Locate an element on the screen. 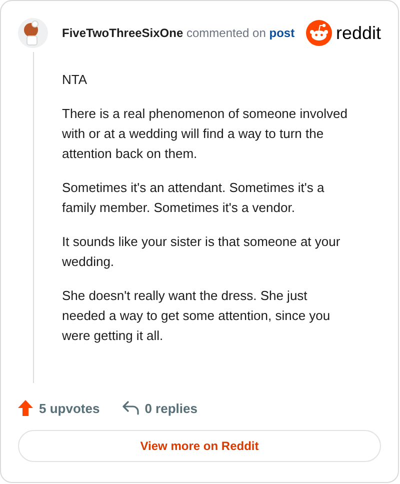 This screenshot has width=400, height=484. logo-text: reddit is located at coordinates (358, 33).